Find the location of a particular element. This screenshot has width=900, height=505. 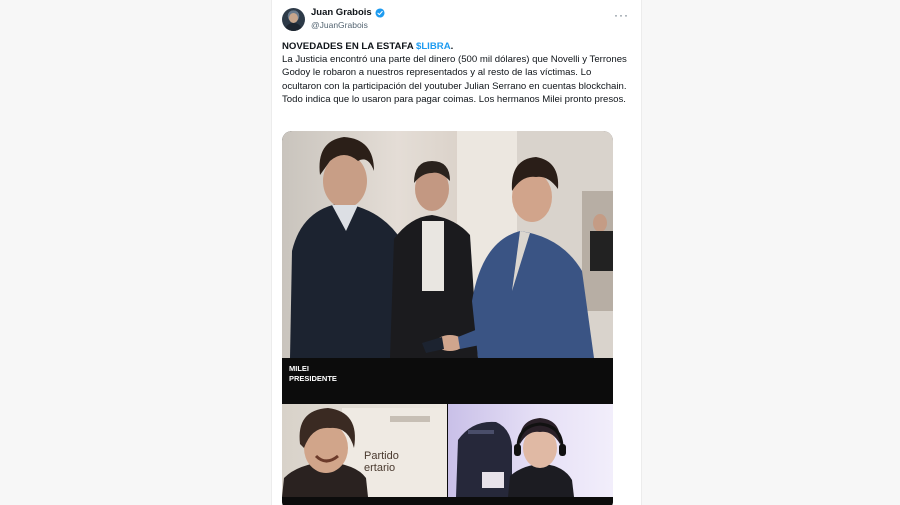

streamer-scene is located at coordinates (515, 457).